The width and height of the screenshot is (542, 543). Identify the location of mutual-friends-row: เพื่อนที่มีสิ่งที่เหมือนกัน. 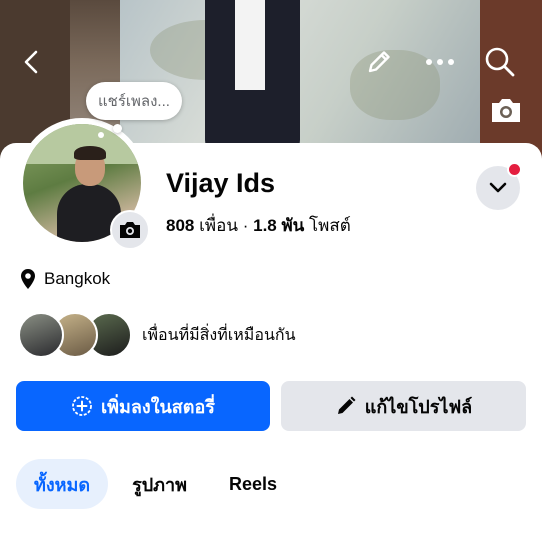
(157, 335).